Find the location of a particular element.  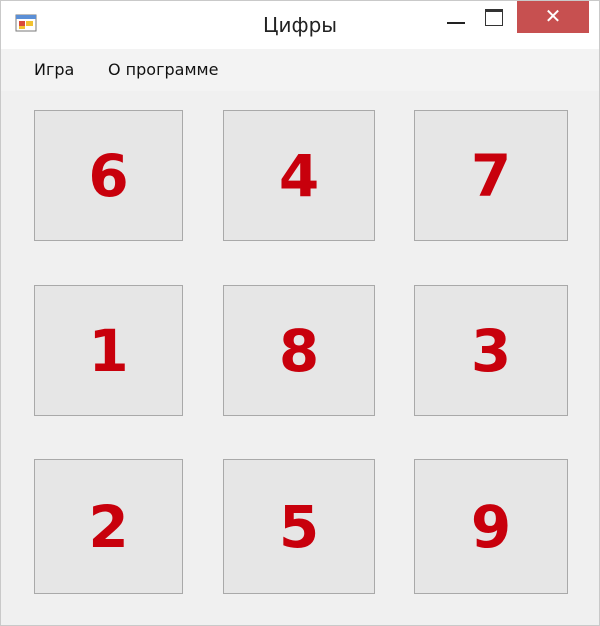

tile-number: 7 is located at coordinates (491, 175).